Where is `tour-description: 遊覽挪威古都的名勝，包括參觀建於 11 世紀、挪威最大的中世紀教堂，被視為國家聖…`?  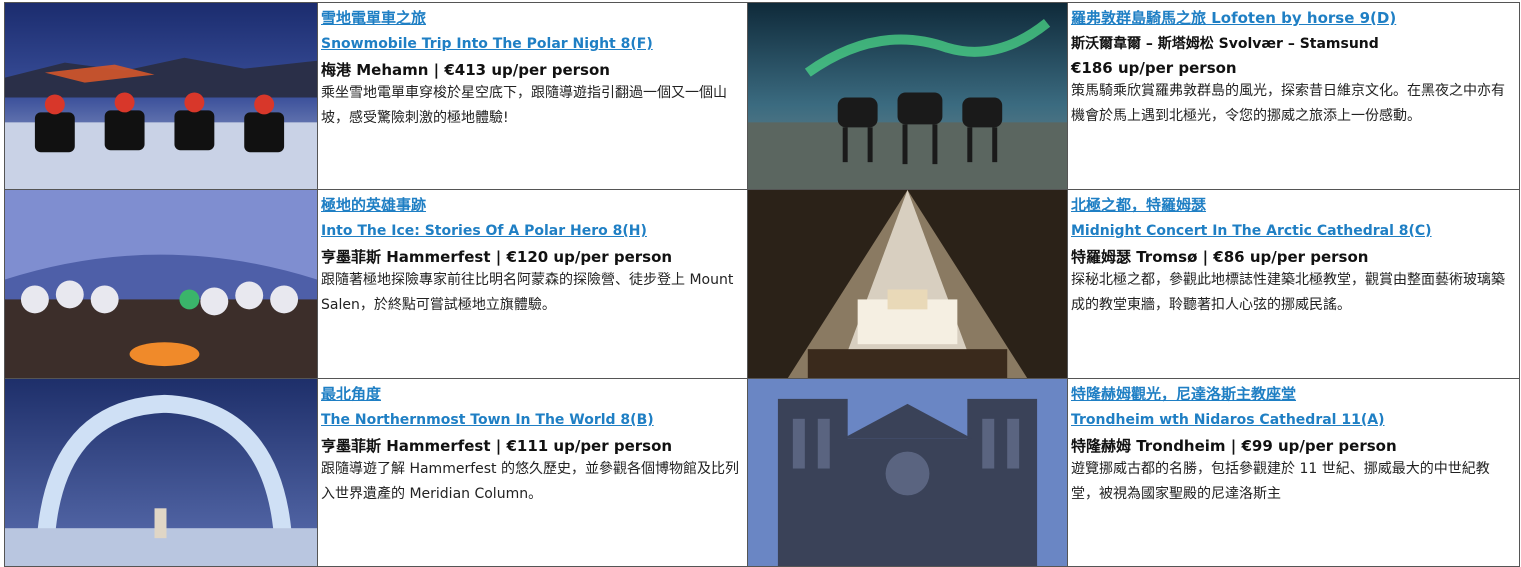
tour-description: 遊覽挪威古都的名勝，包括參觀建於 11 世紀、挪威最大的中世紀教堂，被視為國家聖… is located at coordinates (1280, 481).